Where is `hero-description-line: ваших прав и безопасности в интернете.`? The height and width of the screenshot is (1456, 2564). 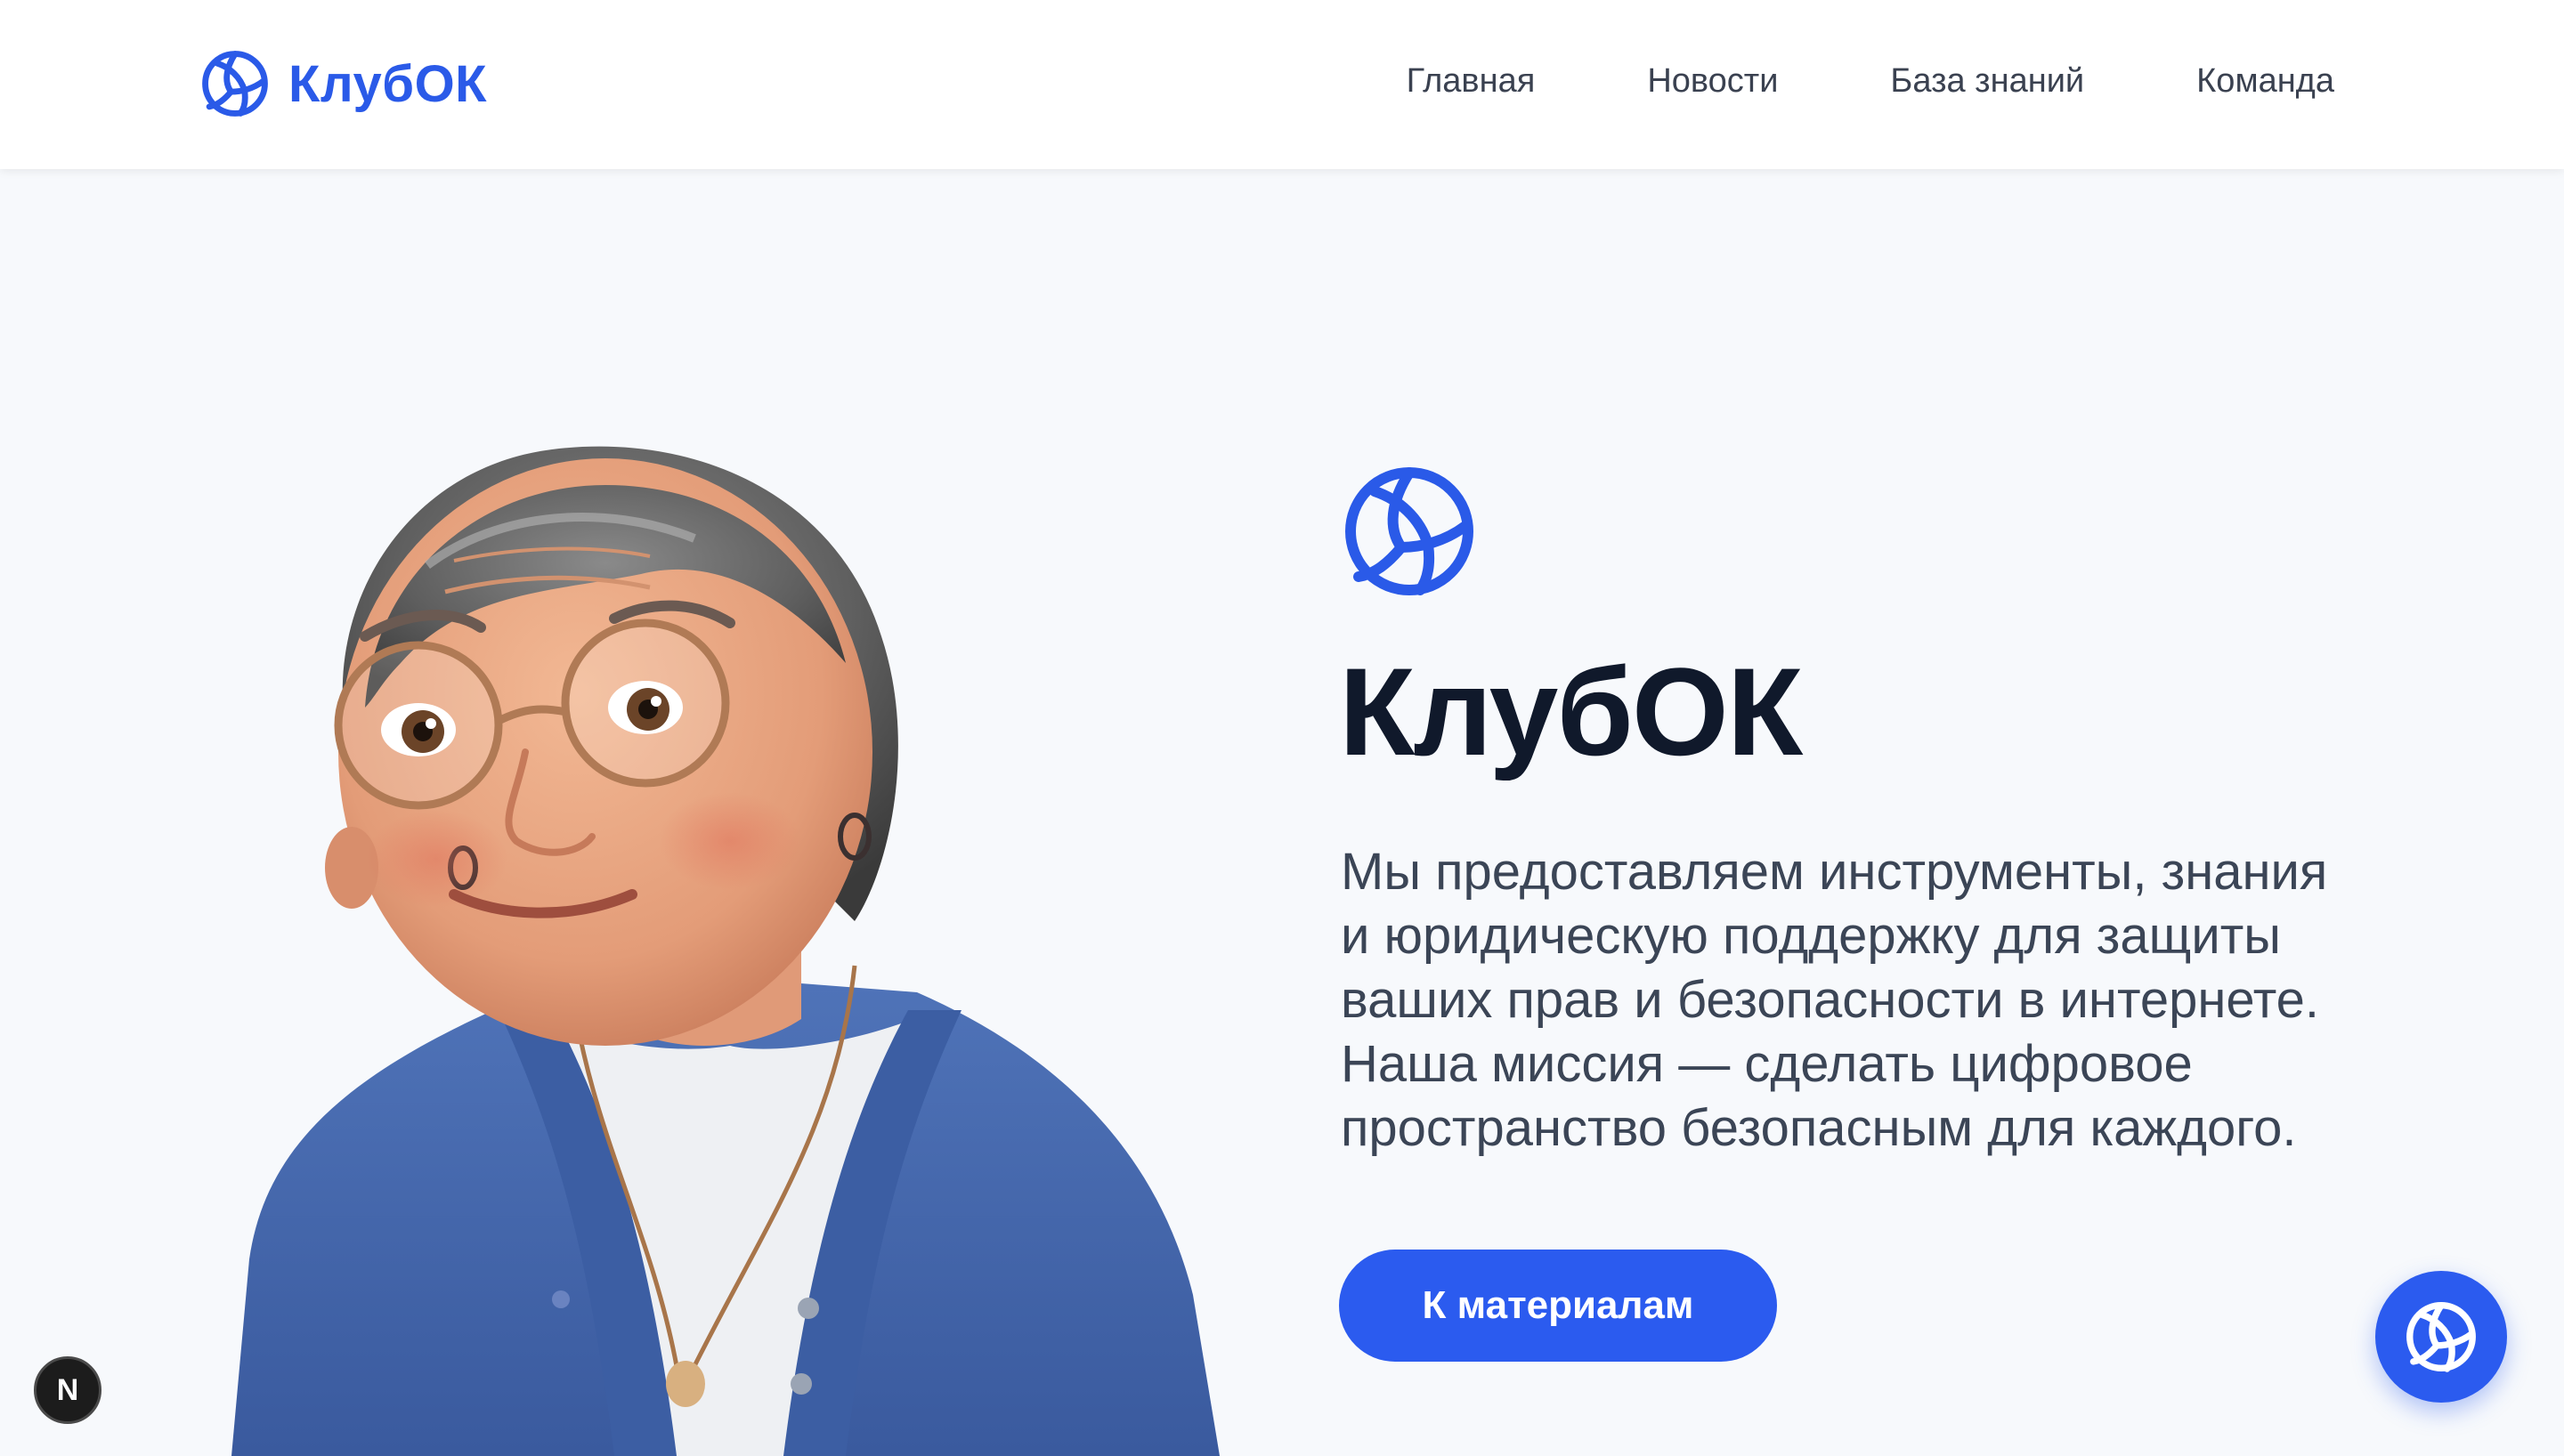
hero-description-line: ваших прав и безопасности в интернете. is located at coordinates (1830, 1000).